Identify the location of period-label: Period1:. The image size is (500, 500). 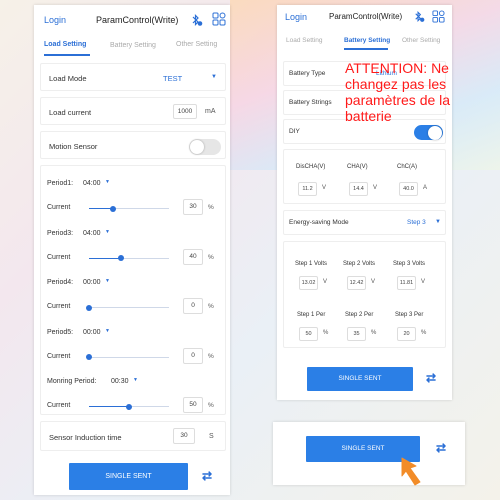
(60, 183).